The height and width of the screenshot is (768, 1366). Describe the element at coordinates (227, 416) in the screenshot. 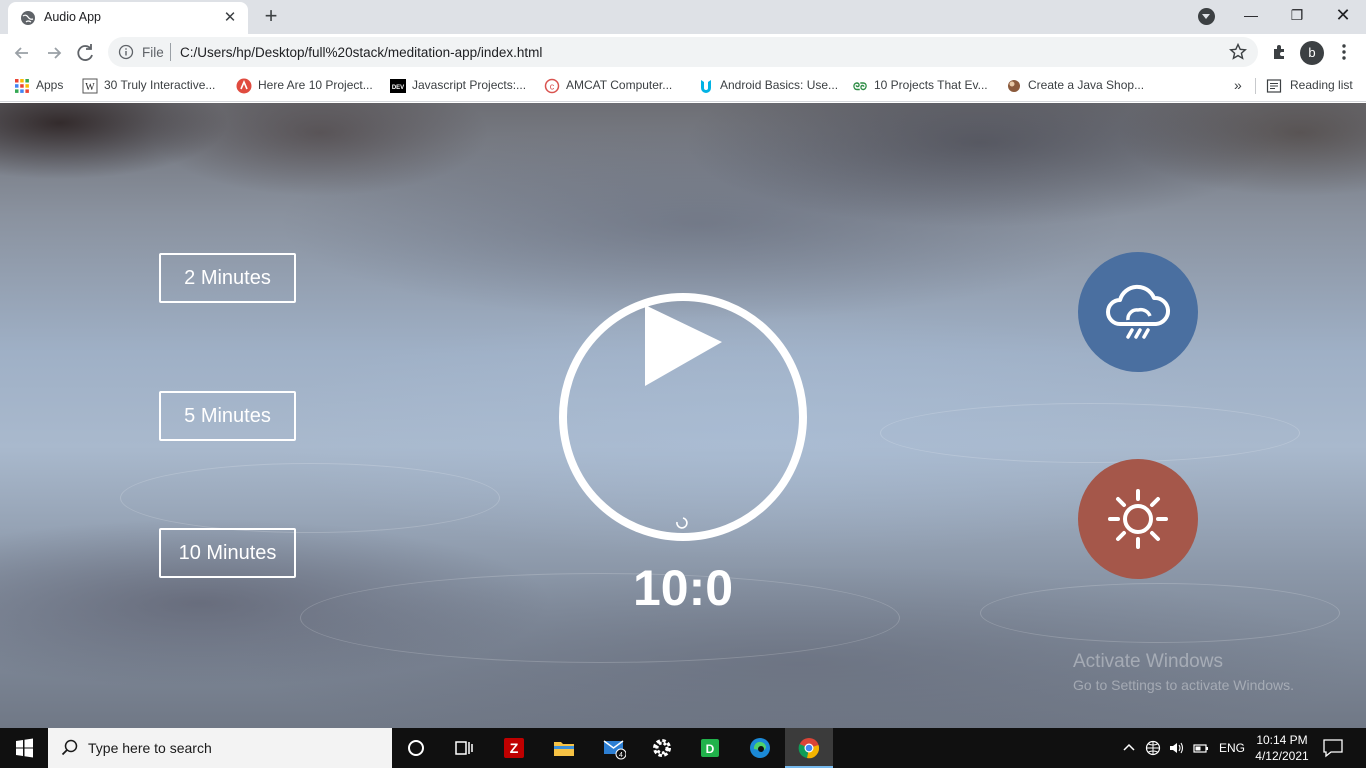

I see `duration-5-minutes-button: 5 Minutes` at that location.